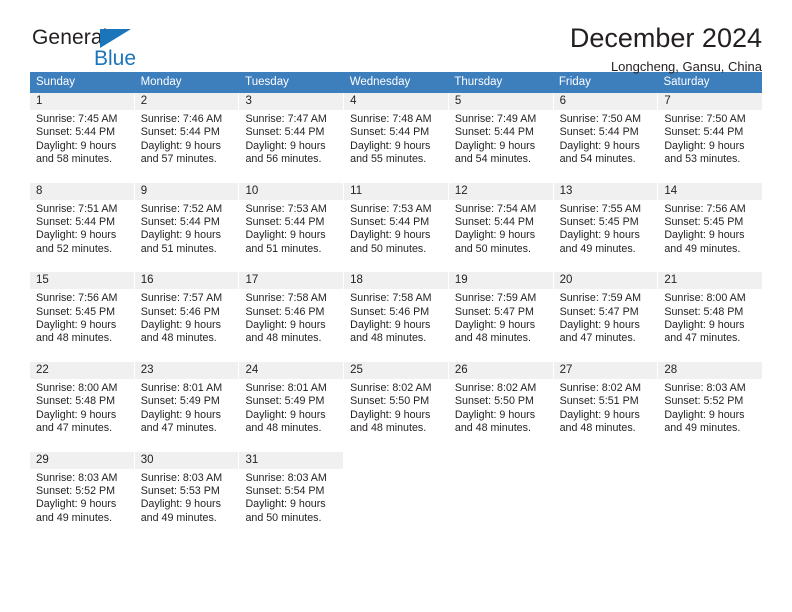 This screenshot has height=612, width=792. Describe the element at coordinates (291, 281) in the screenshot. I see `day-number: 17` at that location.